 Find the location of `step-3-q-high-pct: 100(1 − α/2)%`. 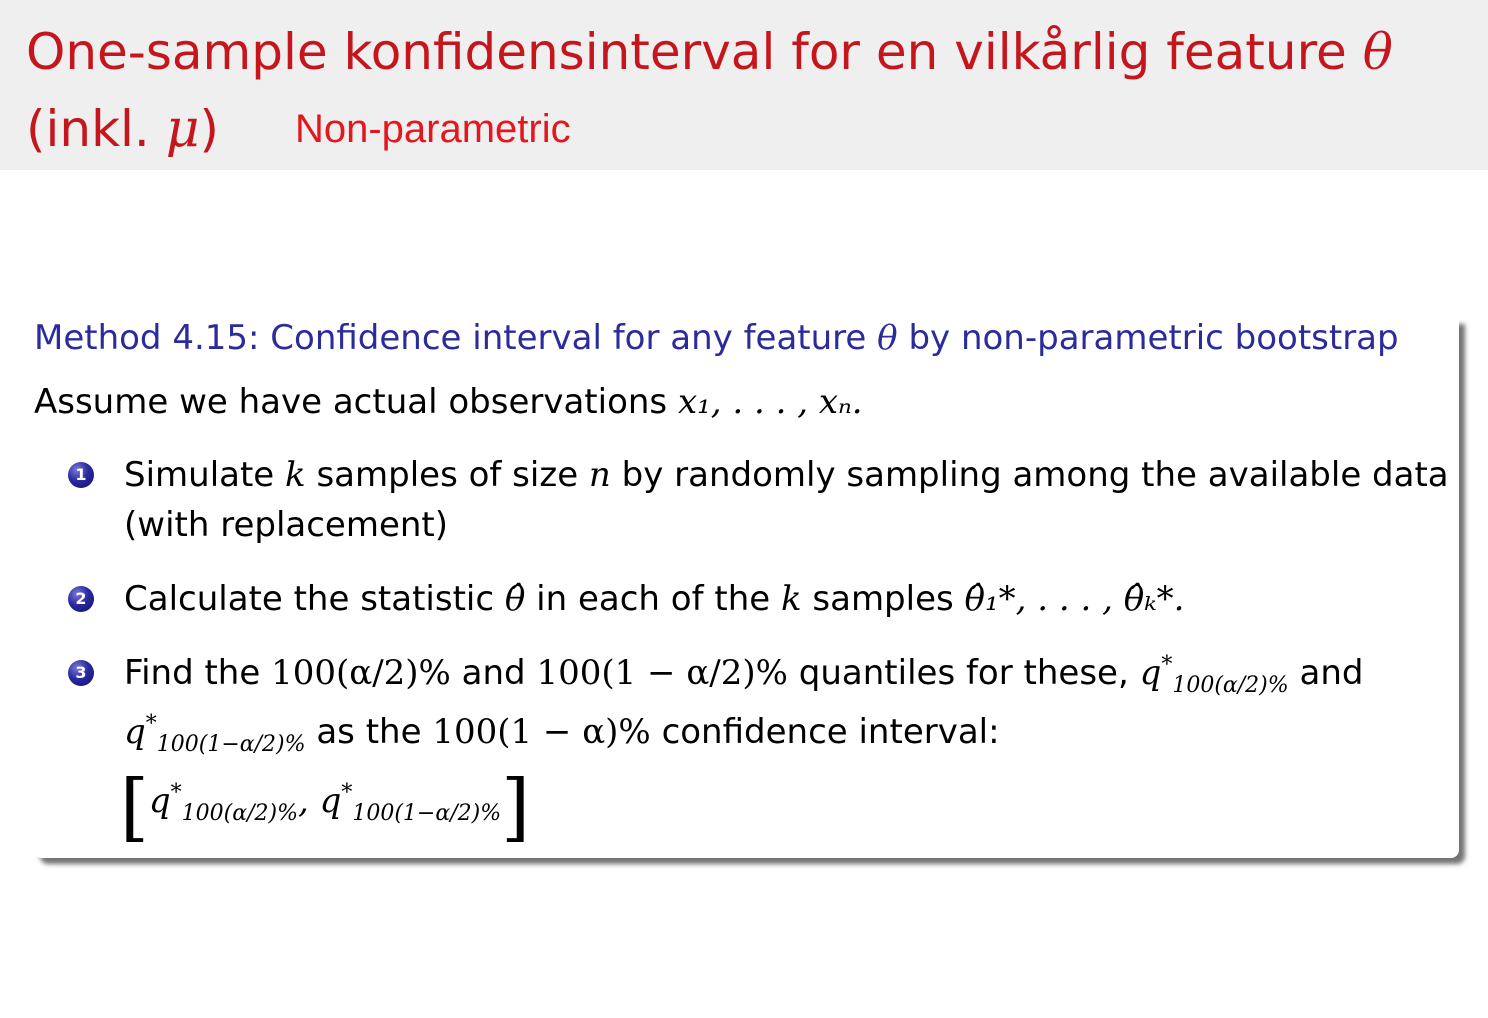

step-3-q-high-pct: 100(1 − α/2)% is located at coordinates (662, 673).